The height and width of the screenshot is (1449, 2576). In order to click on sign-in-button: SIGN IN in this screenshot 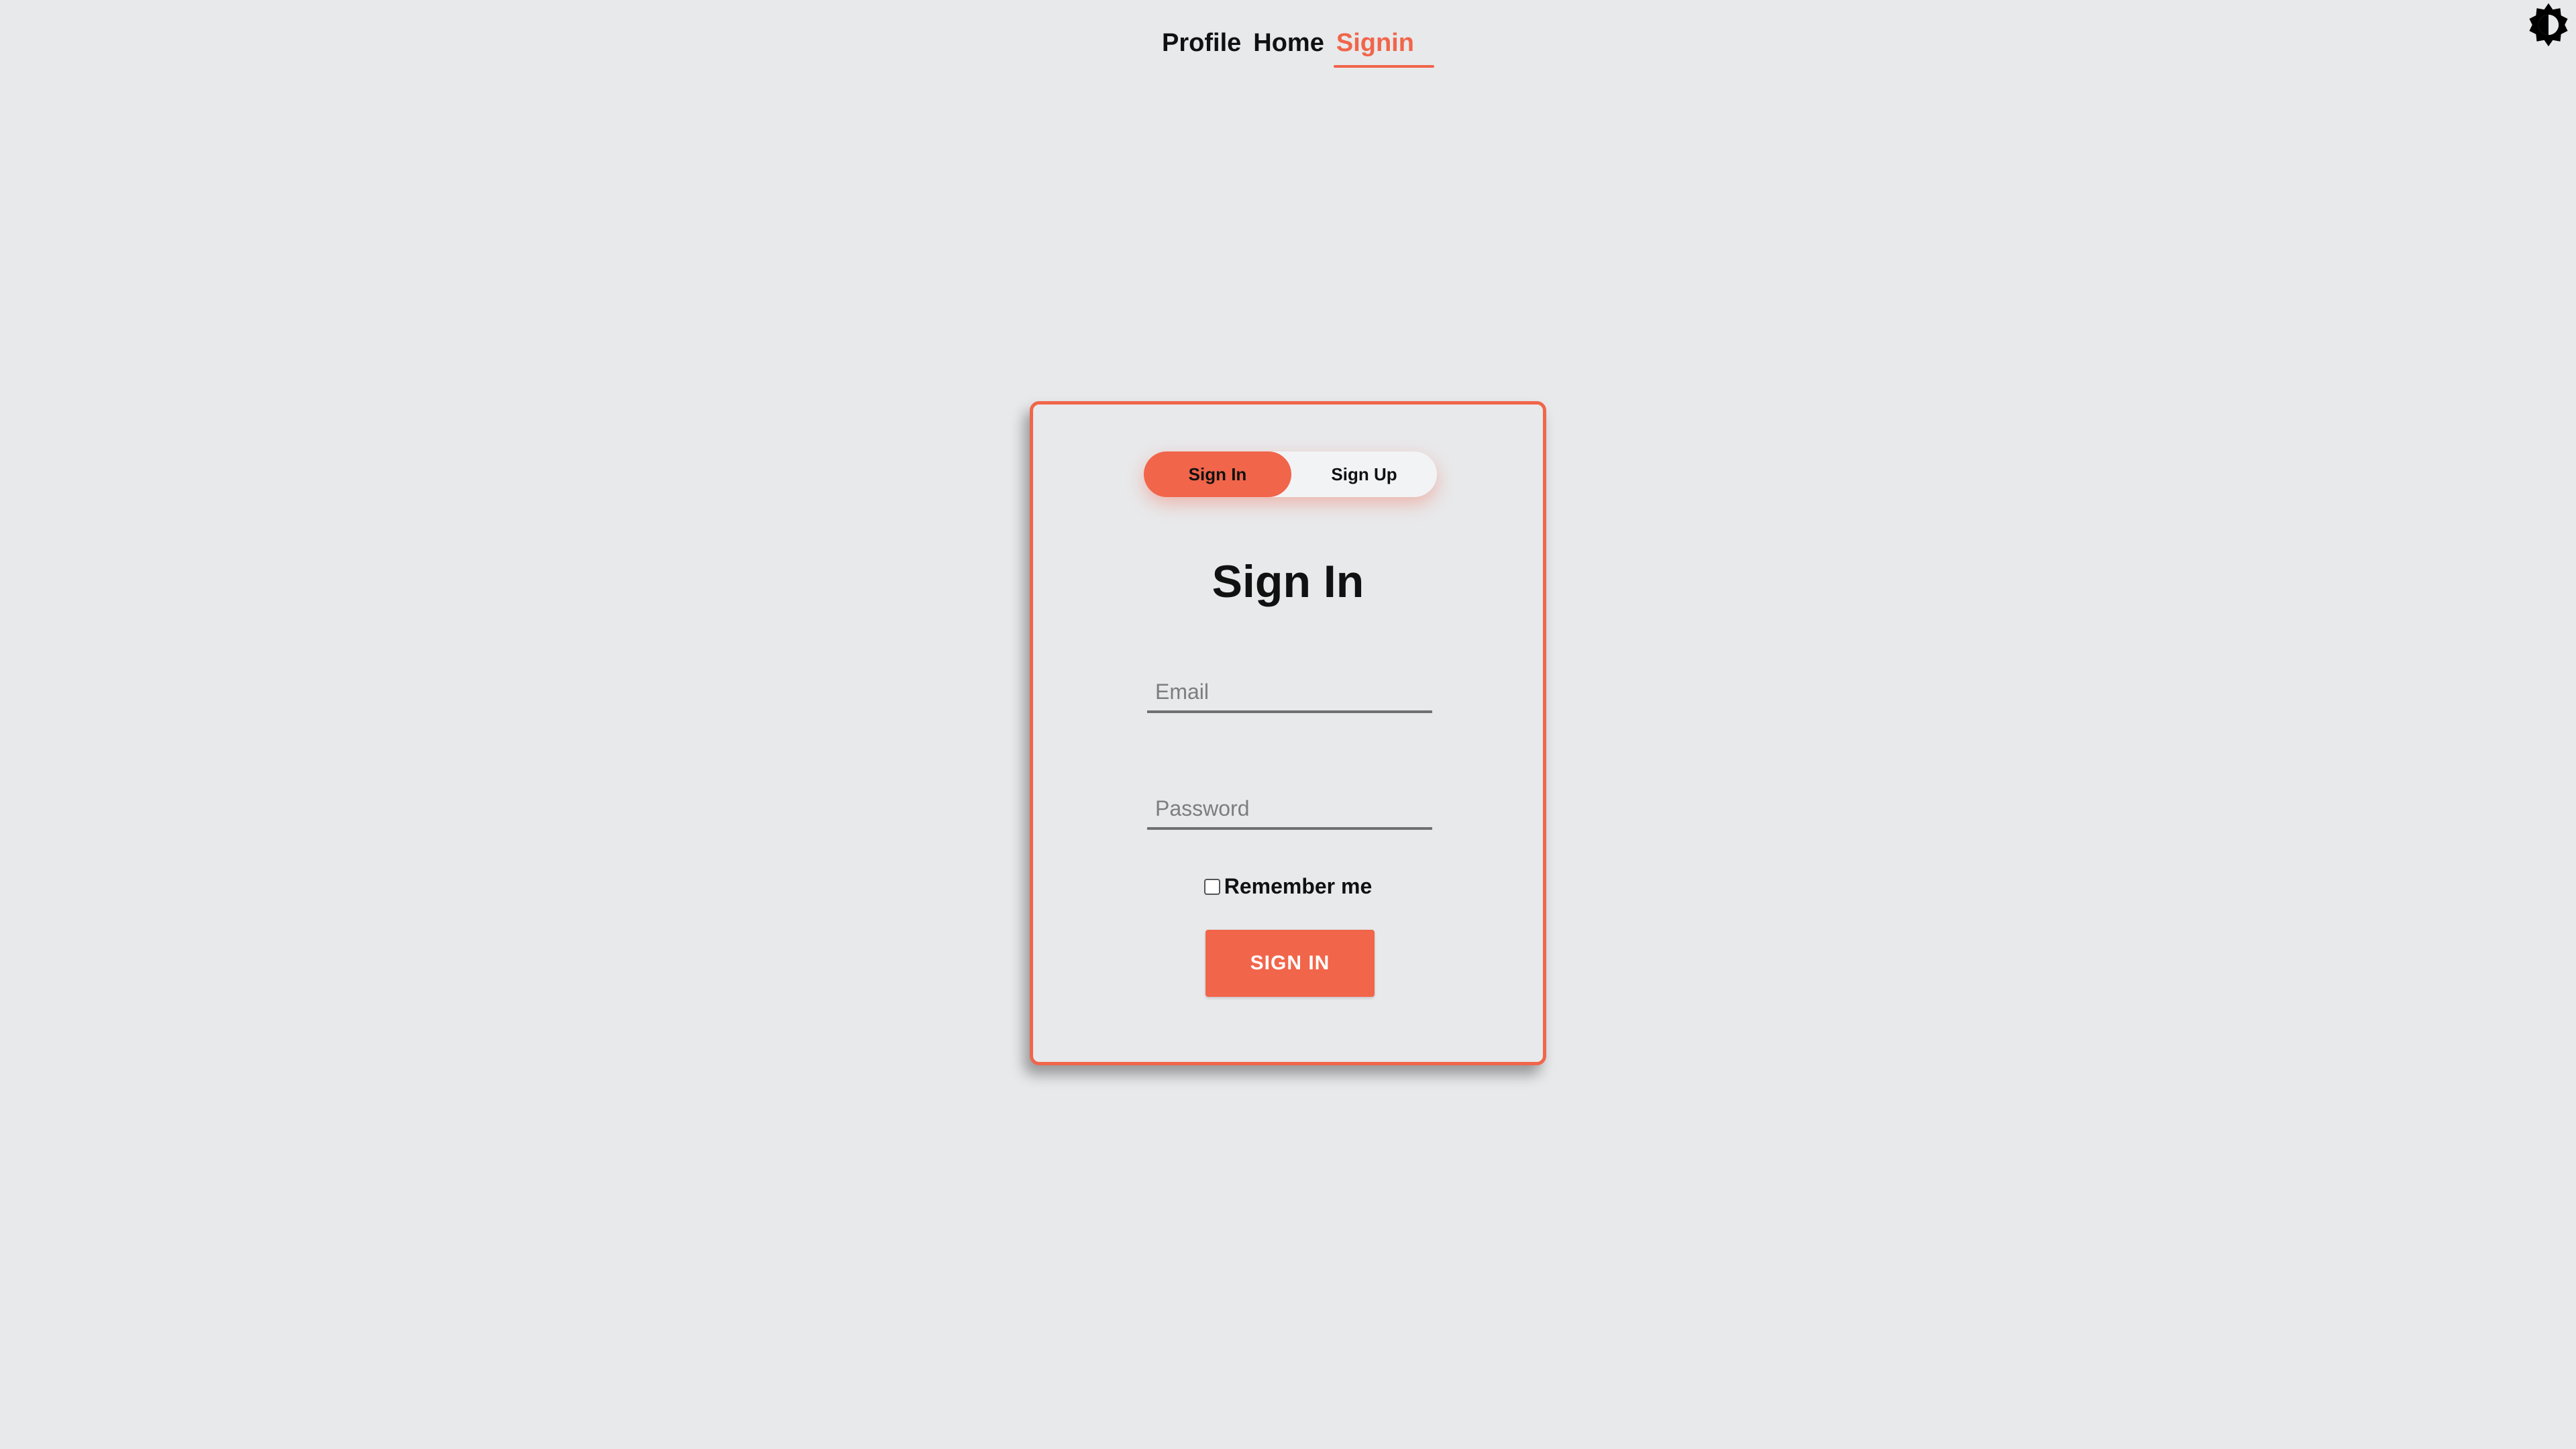, I will do `click(1290, 963)`.